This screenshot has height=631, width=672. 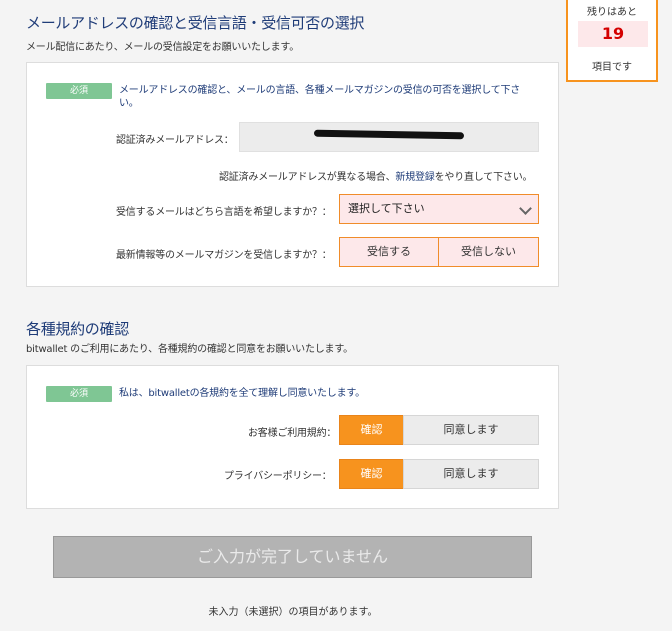 I want to click on section-title-terms: 各種規約の確認, so click(x=77, y=329).